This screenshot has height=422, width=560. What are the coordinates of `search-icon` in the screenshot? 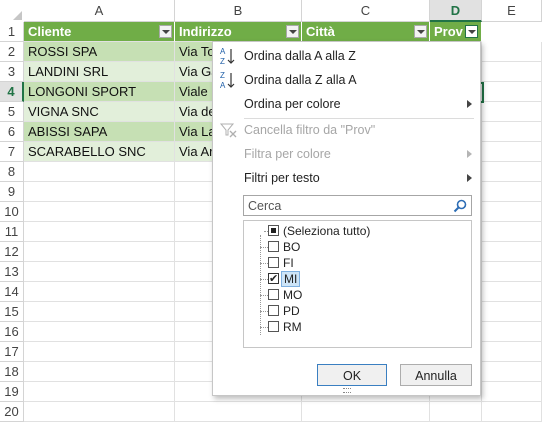 It's located at (460, 206).